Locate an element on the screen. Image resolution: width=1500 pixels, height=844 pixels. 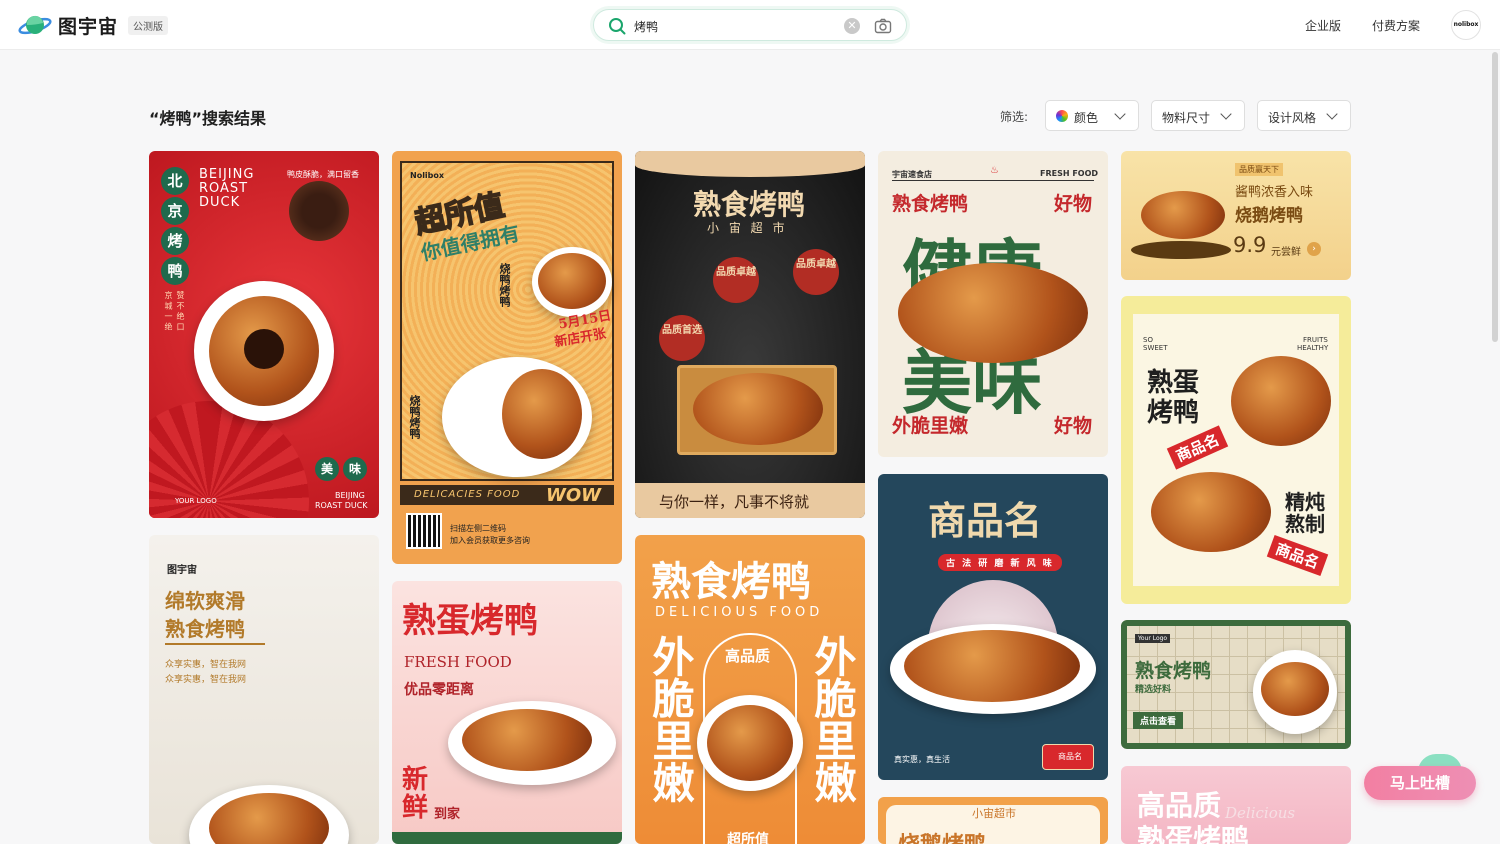
planet-logo-icon is located at coordinates (35, 26).